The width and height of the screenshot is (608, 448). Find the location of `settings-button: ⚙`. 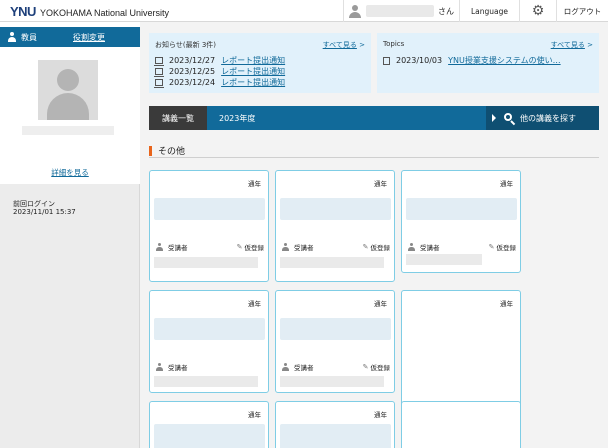

settings-button: ⚙ is located at coordinates (537, 11).